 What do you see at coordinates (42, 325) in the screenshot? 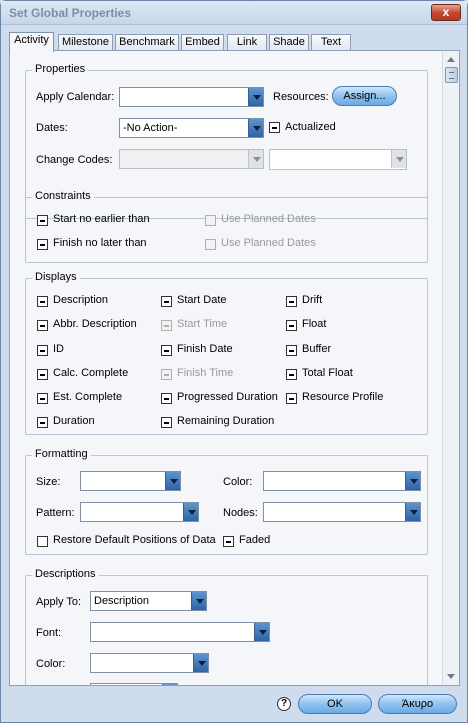
I see `display-abbr-description-checkbox` at bounding box center [42, 325].